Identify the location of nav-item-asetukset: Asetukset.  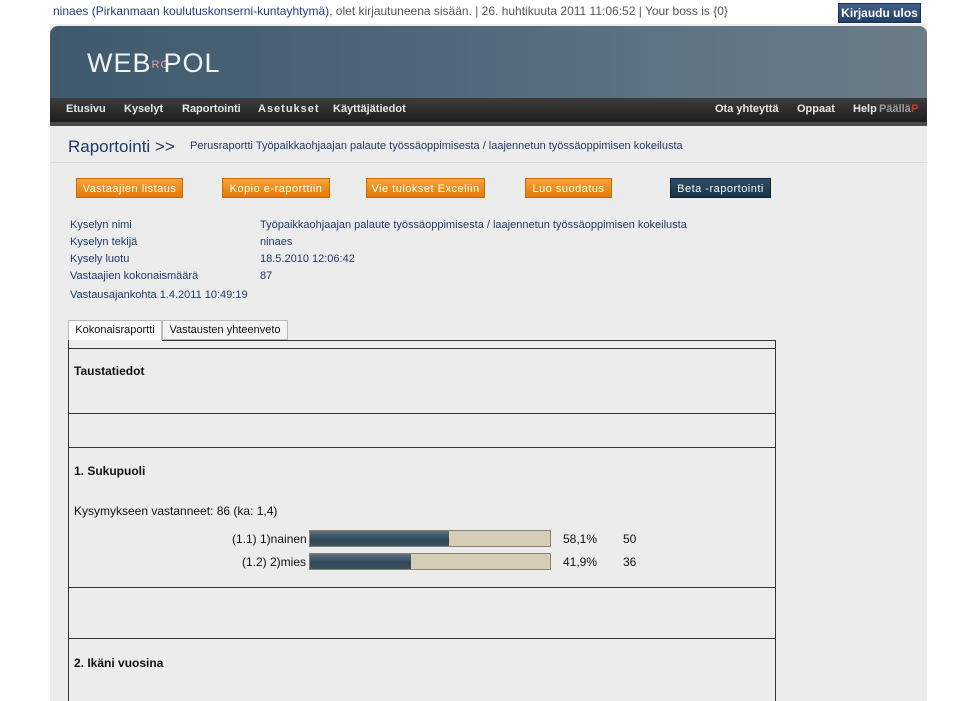
(289, 109).